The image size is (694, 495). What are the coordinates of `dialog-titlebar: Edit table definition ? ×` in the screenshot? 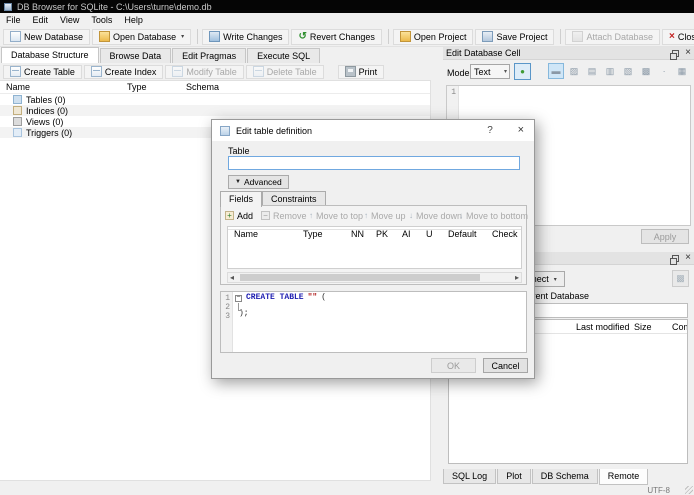 It's located at (373, 130).